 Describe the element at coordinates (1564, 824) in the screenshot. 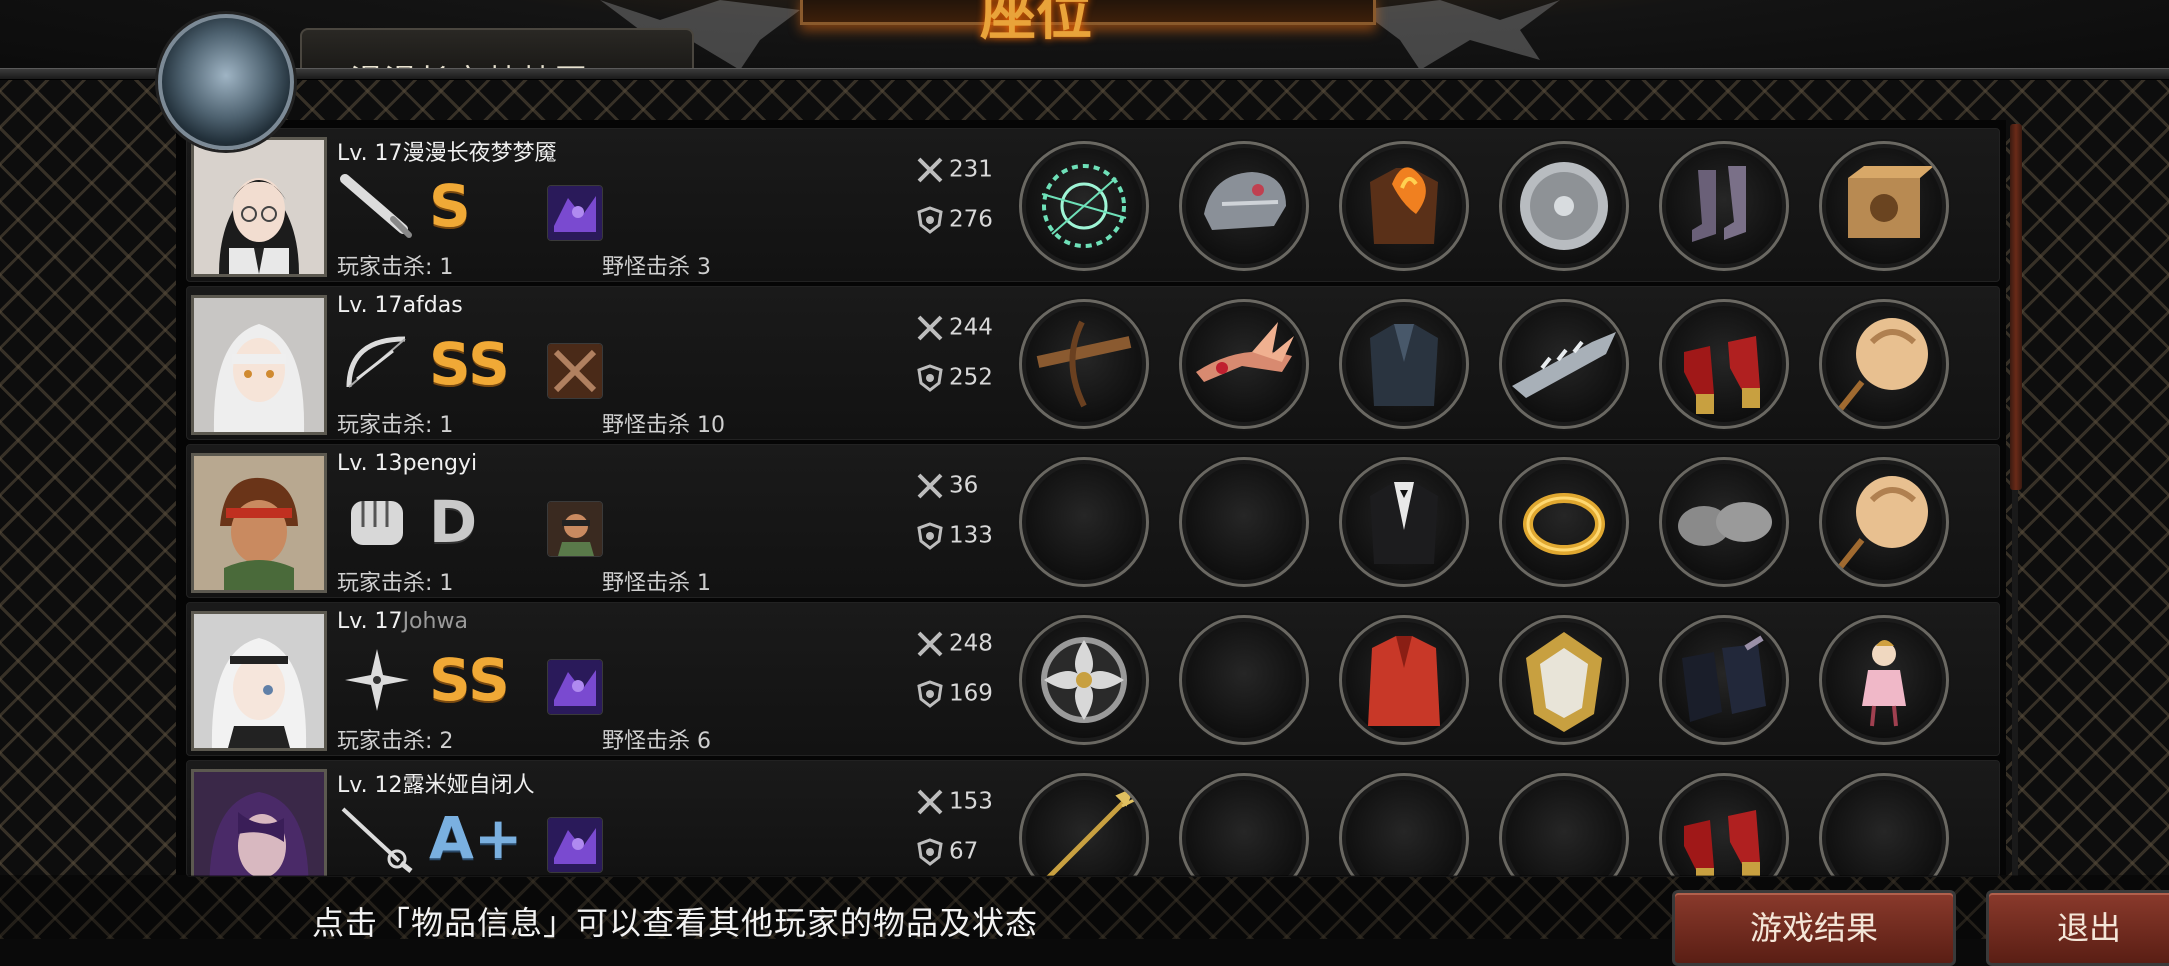

I see `equipment-slot-arm-empty` at that location.